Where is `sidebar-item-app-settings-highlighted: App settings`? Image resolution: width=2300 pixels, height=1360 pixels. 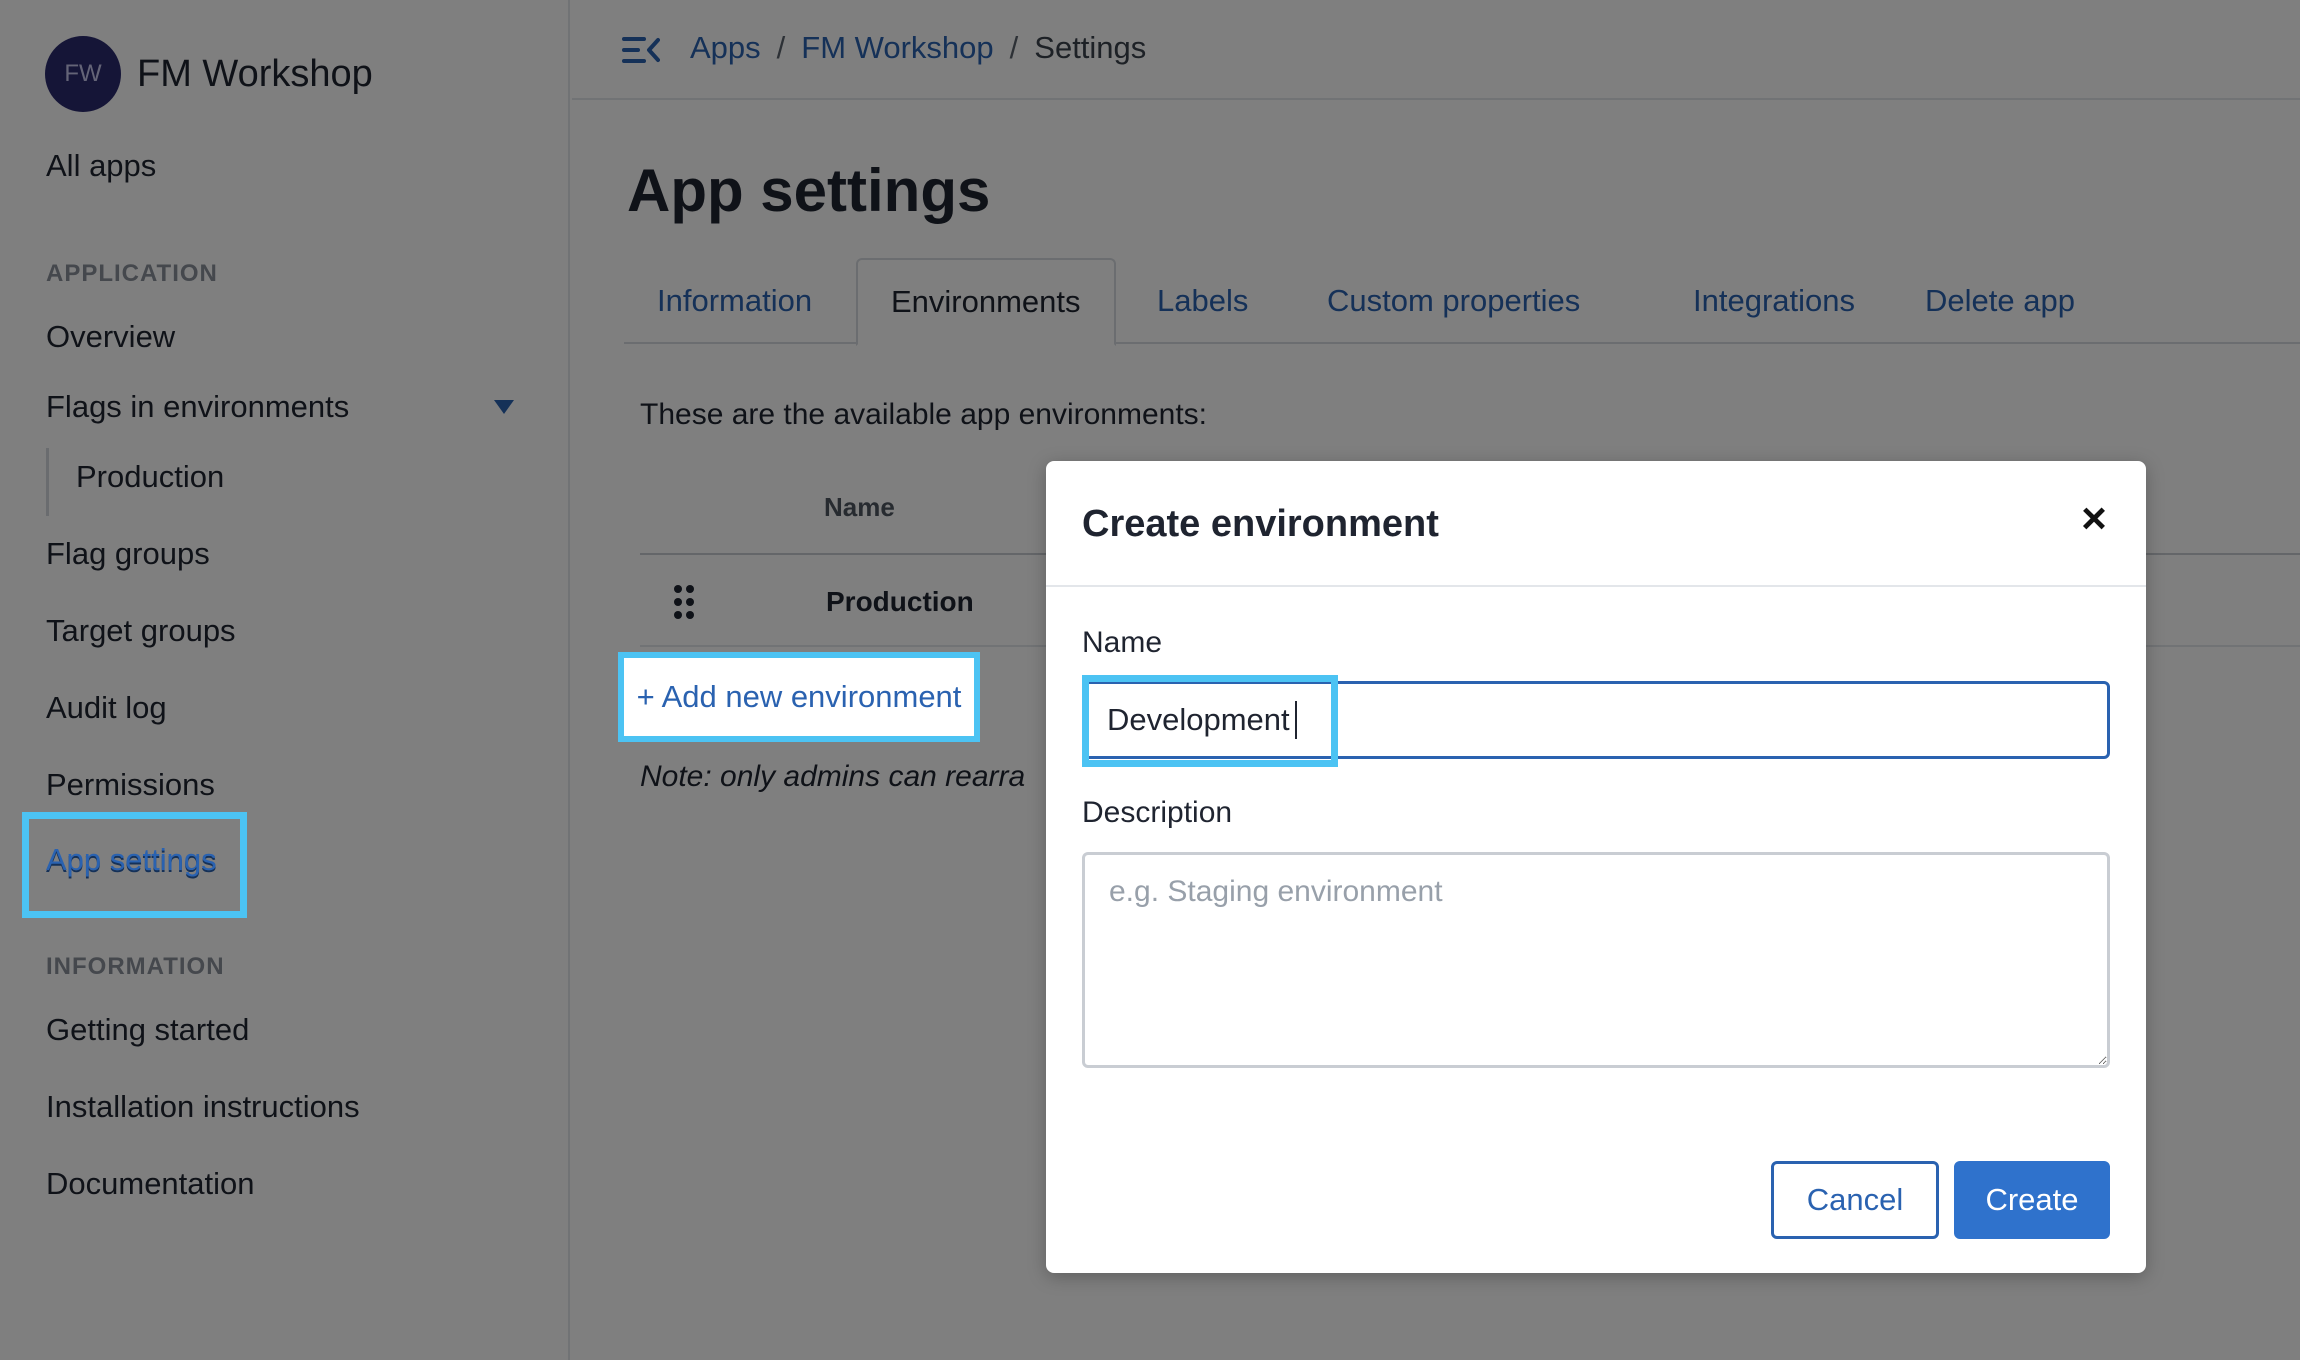 sidebar-item-app-settings-highlighted: App settings is located at coordinates (131, 860).